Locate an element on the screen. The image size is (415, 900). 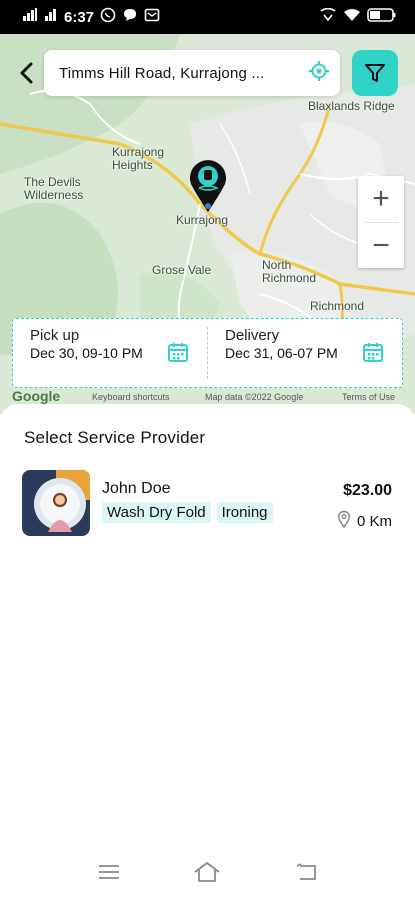
map-label-grose-vale: Grose Vale is located at coordinates (182, 270).